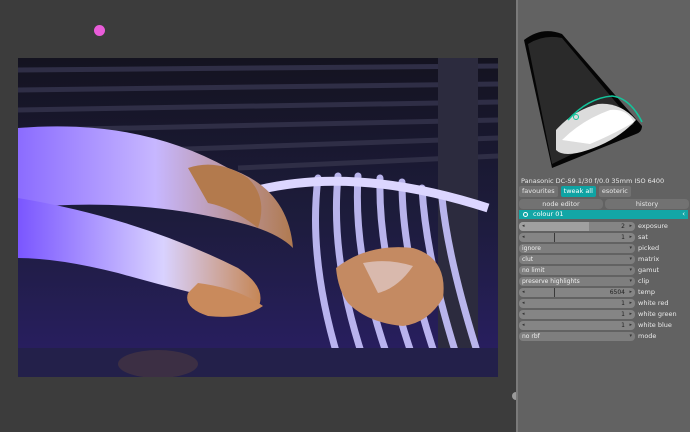 This screenshot has height=432, width=690. I want to click on module-header-colour: colour 01 ‹, so click(603, 214).